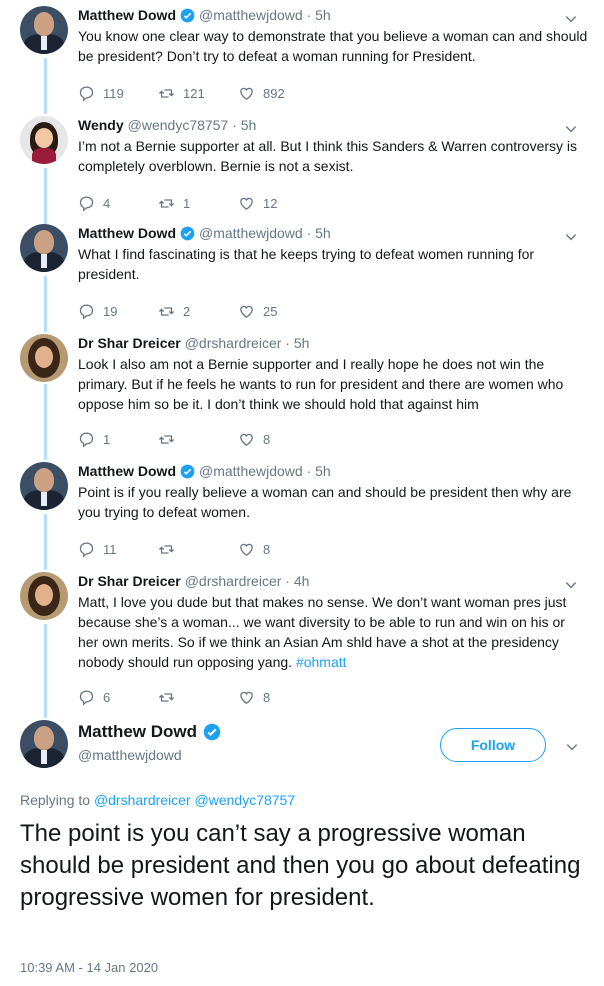  What do you see at coordinates (247, 343) in the screenshot?
I see `author-handle: @drshardreicer · 5h` at bounding box center [247, 343].